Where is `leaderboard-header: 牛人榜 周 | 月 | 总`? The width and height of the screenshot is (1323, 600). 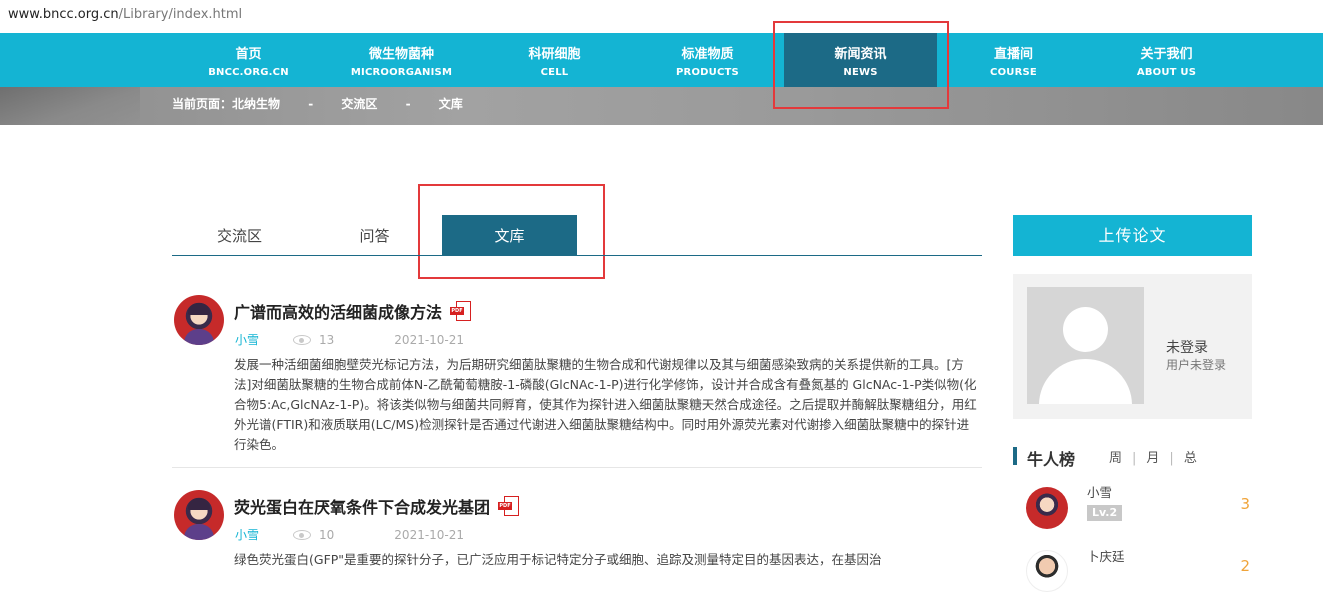 leaderboard-header: 牛人榜 周 | 月 | 总 is located at coordinates (1132, 457).